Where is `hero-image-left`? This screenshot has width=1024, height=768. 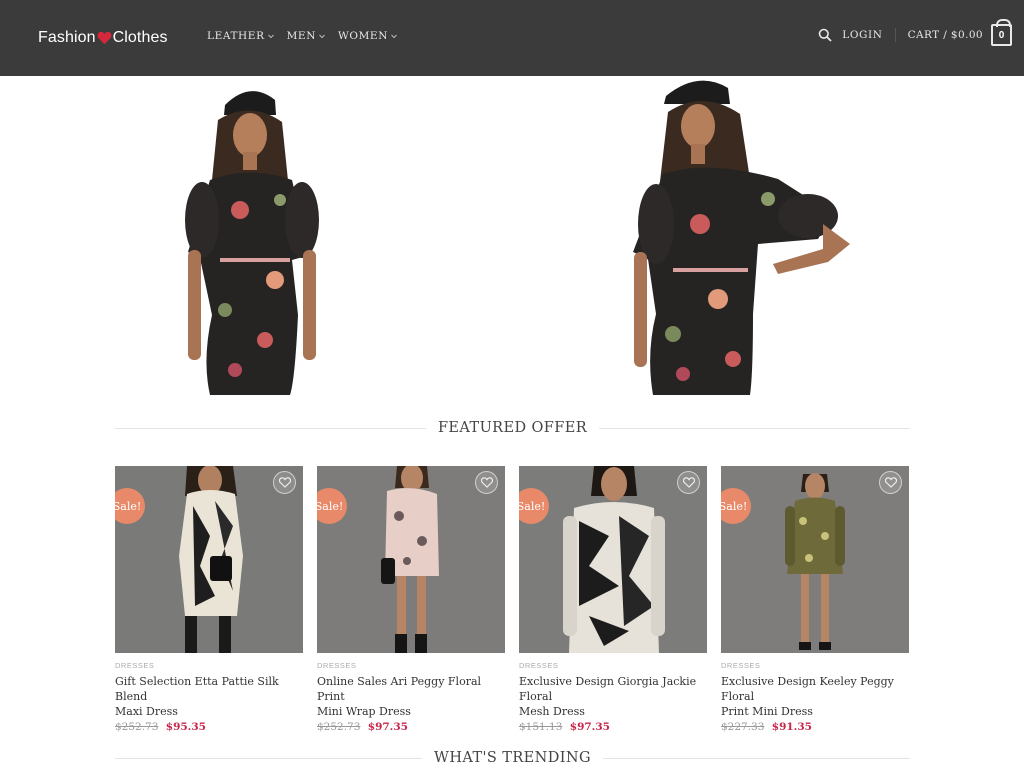
hero-image-left is located at coordinates (255, 237).